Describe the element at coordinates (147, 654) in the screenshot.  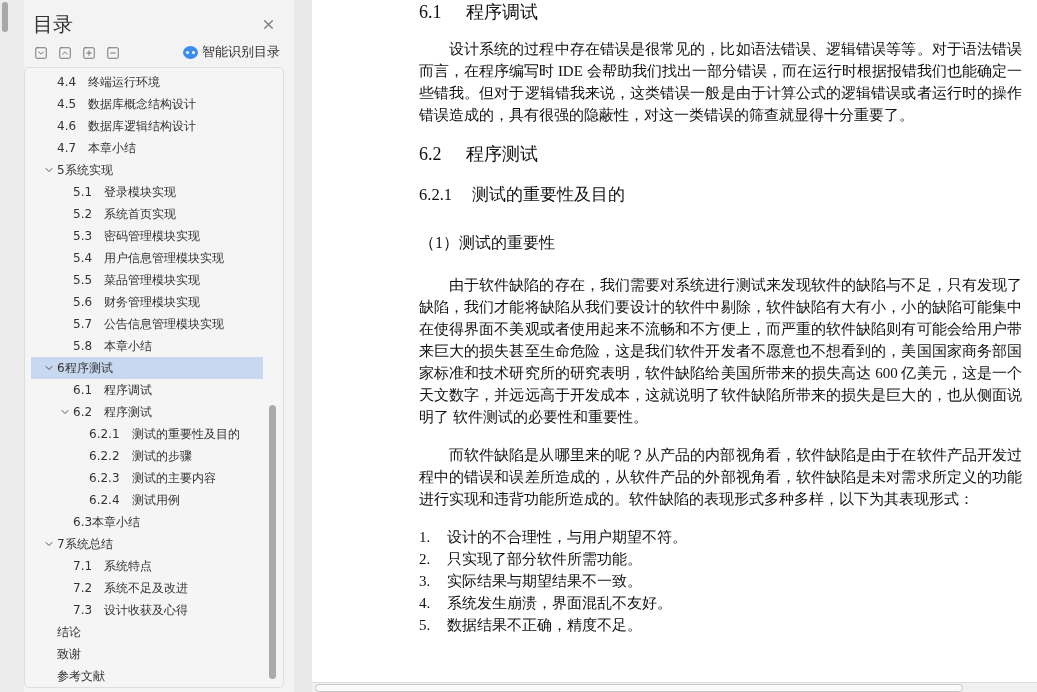
I see `toc-item: 致谢` at that location.